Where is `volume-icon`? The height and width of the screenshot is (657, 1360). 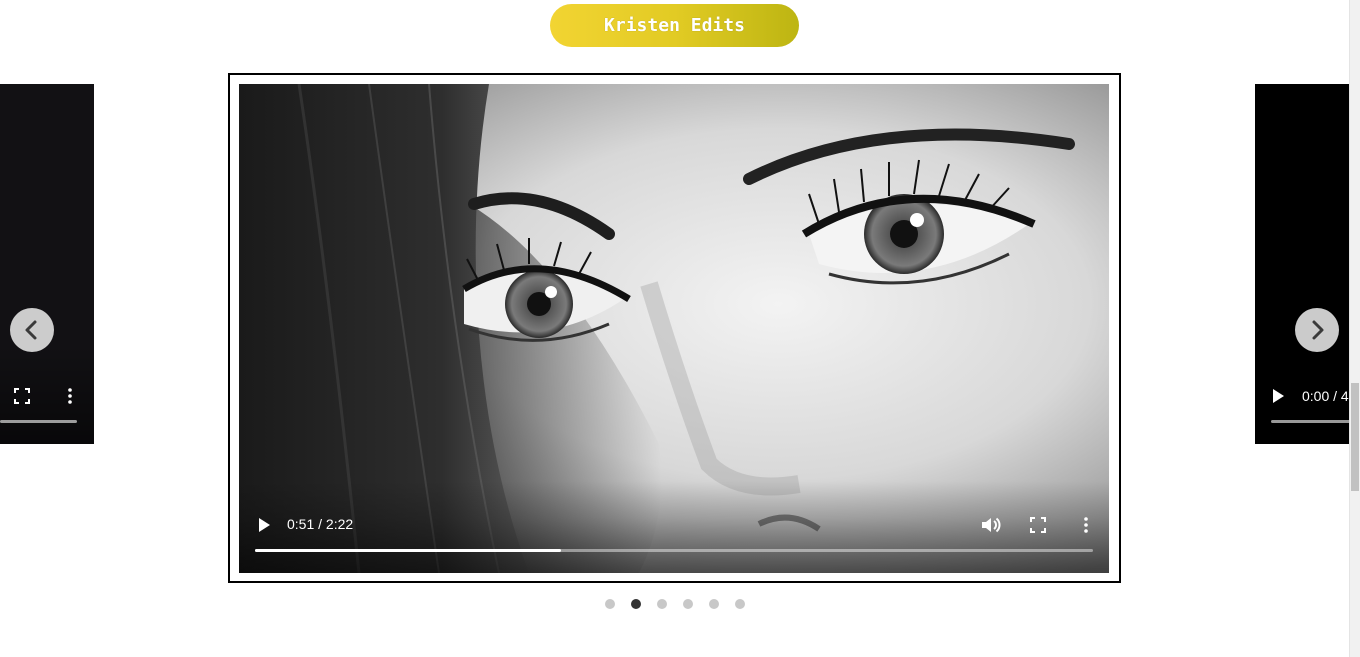
volume-icon is located at coordinates (990, 525).